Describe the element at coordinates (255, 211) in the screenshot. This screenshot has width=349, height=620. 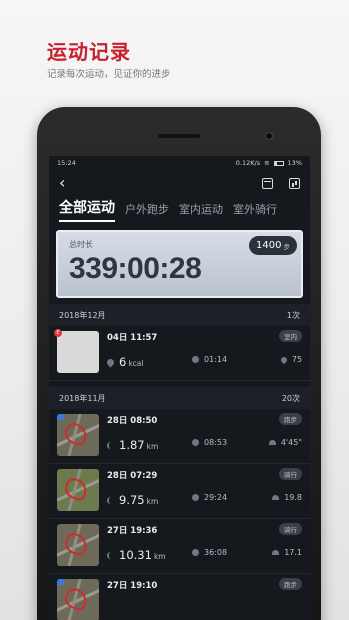
I see `tab-outdoor-cycling: 室外骑行` at that location.